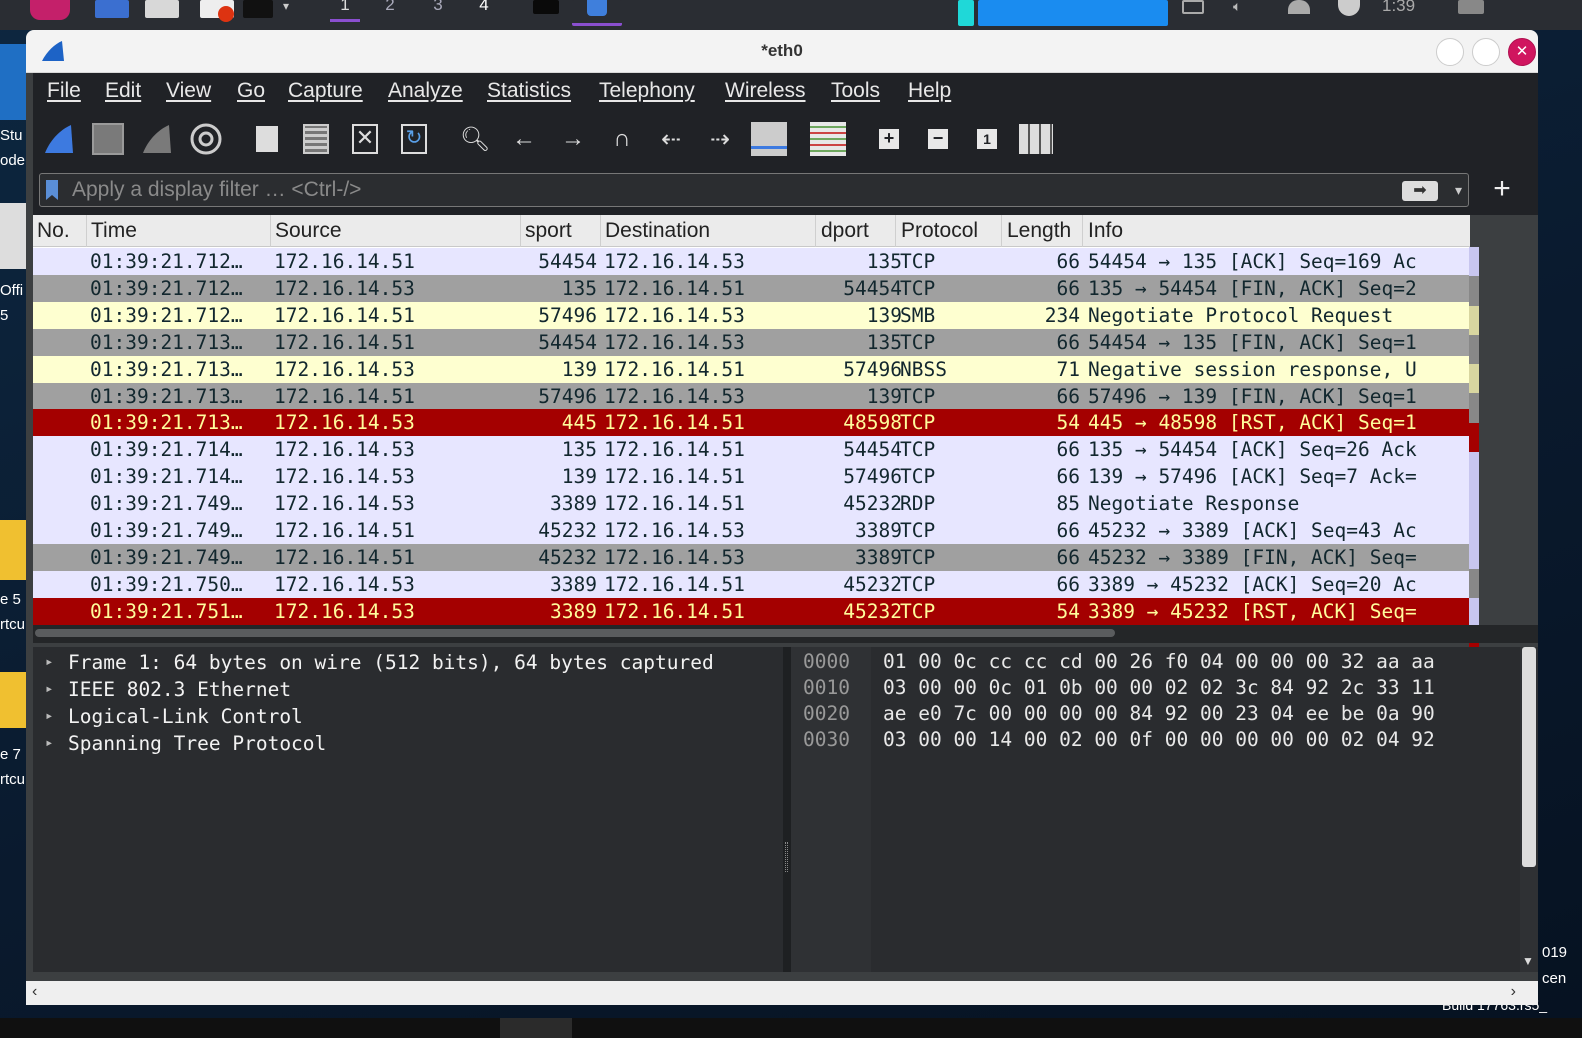 This screenshot has width=1582, height=1038. Describe the element at coordinates (1420, 191) in the screenshot. I see `apply-filter-icon: ➡` at that location.